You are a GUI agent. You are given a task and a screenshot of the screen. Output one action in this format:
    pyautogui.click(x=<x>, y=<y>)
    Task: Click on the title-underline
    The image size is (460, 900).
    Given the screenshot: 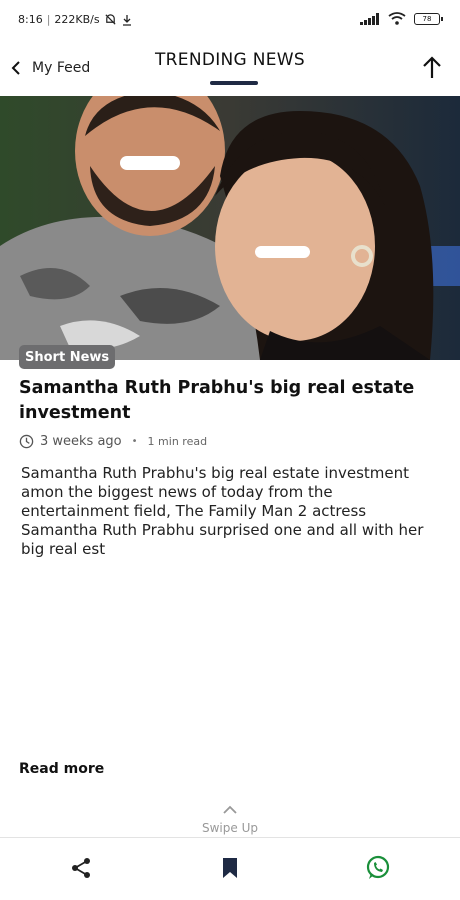 What is the action you would take?
    pyautogui.click(x=234, y=83)
    